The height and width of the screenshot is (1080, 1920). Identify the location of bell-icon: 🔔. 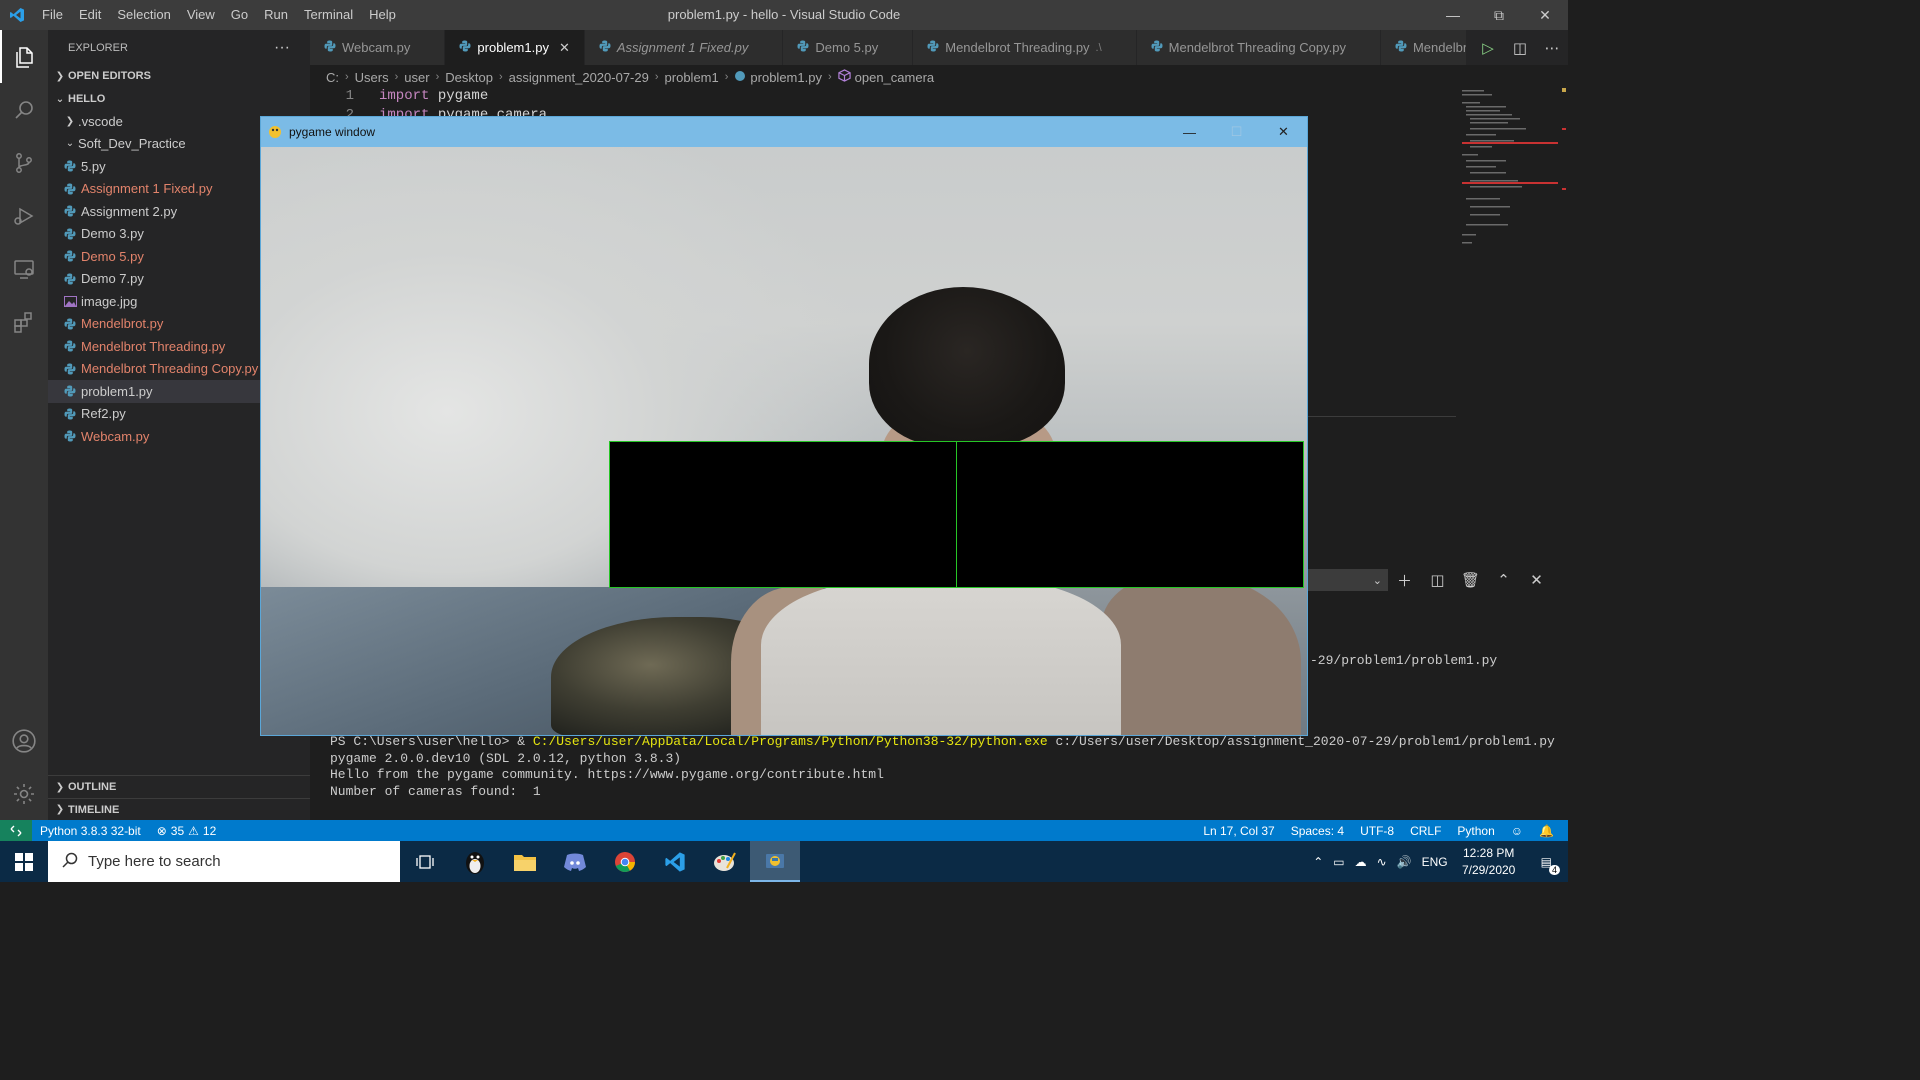
(1546, 831).